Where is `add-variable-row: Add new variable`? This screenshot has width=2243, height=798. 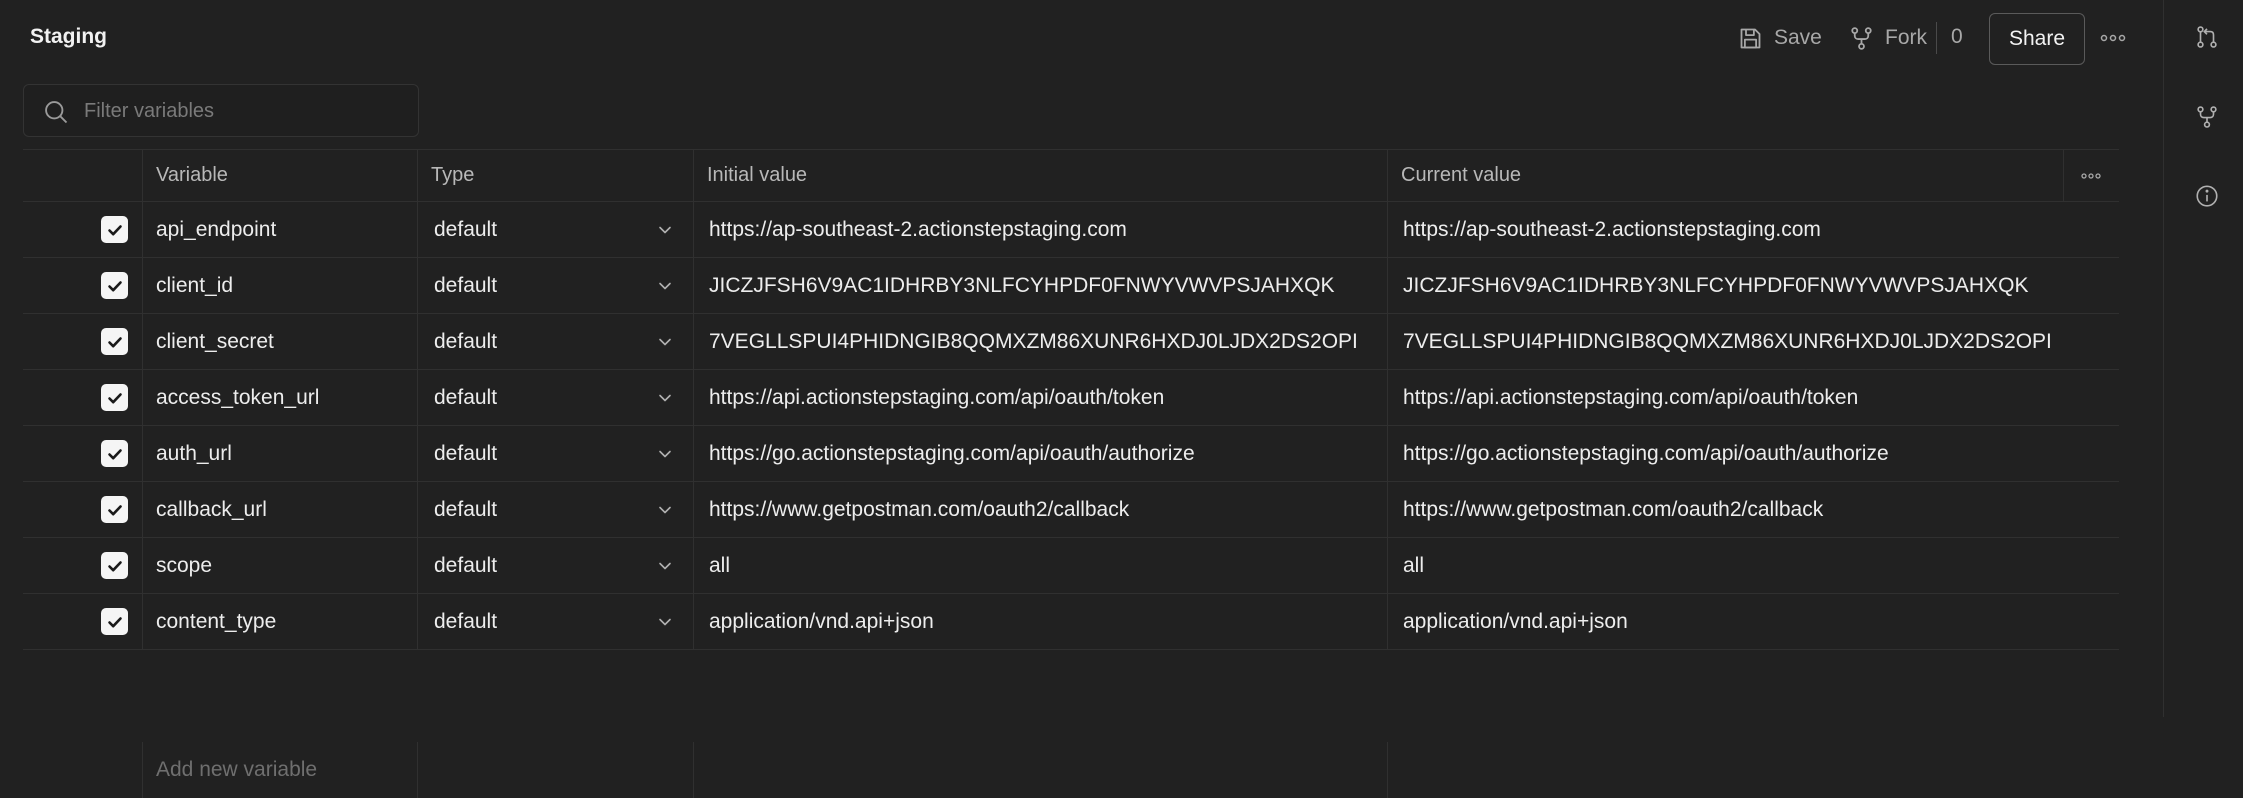
add-variable-row: Add new variable is located at coordinates (1071, 770).